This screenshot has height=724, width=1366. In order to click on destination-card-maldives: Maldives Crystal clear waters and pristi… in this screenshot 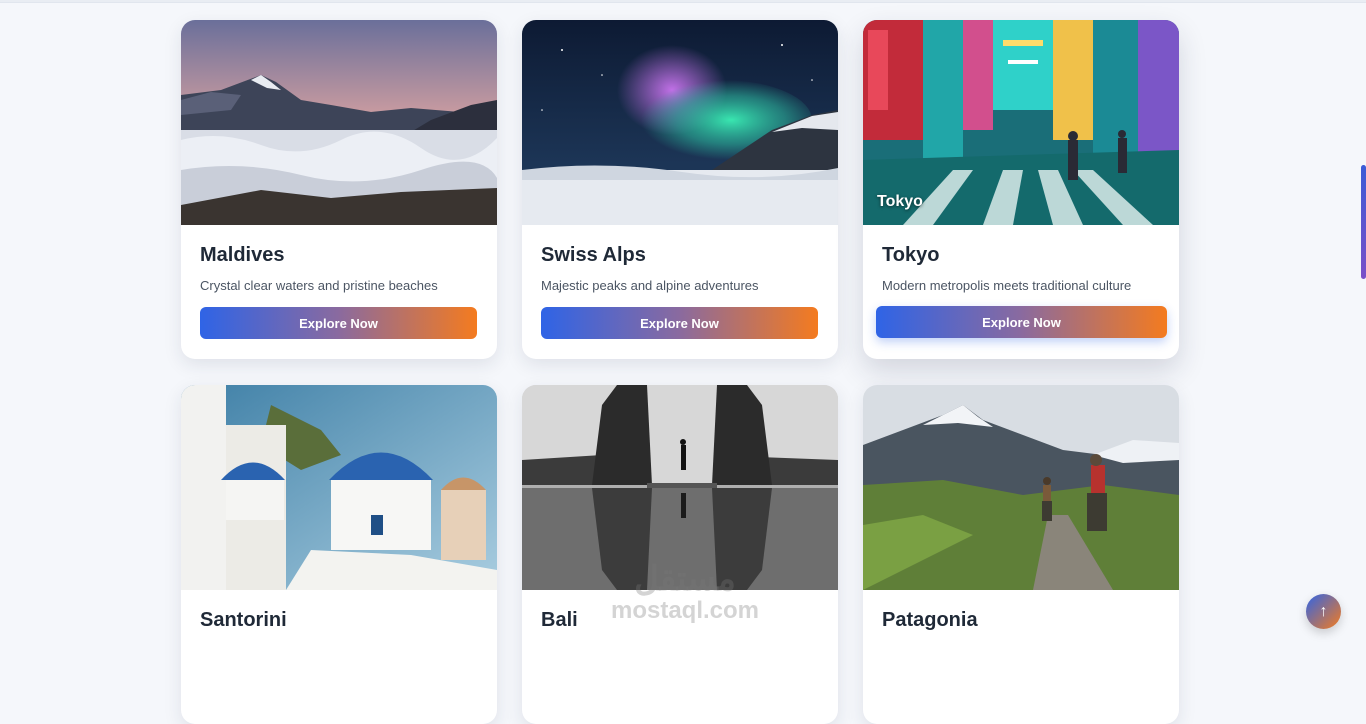, I will do `click(339, 189)`.